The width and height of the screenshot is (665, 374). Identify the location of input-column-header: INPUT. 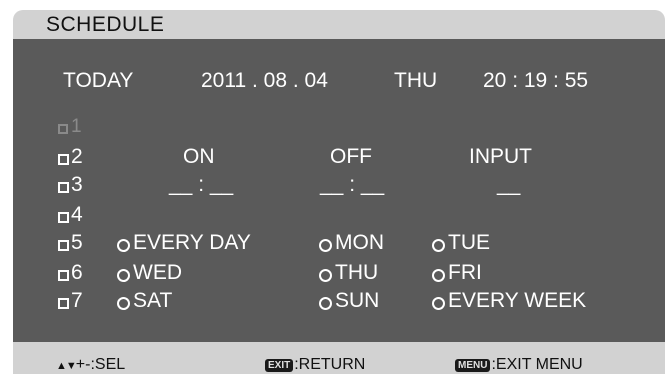
(500, 156).